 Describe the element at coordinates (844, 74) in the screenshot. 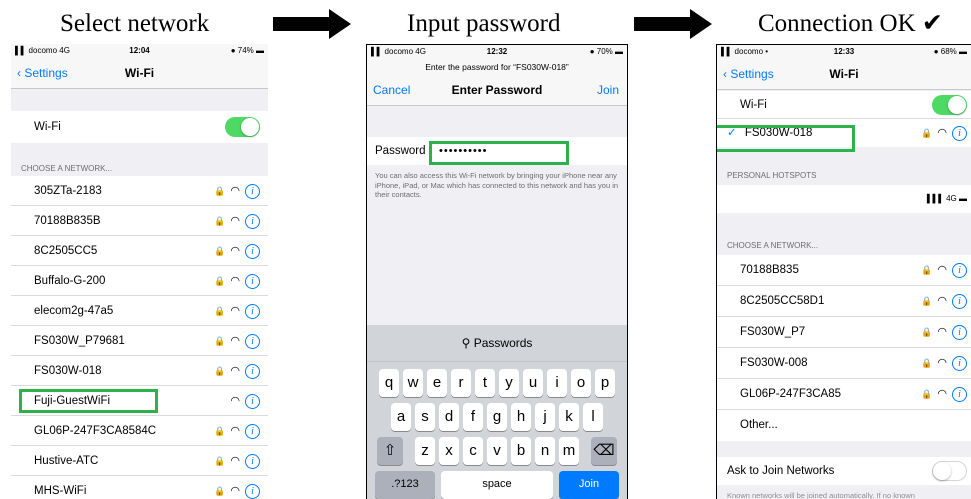

I see `nav-bar: ‹ Settings Wi-Fi` at that location.